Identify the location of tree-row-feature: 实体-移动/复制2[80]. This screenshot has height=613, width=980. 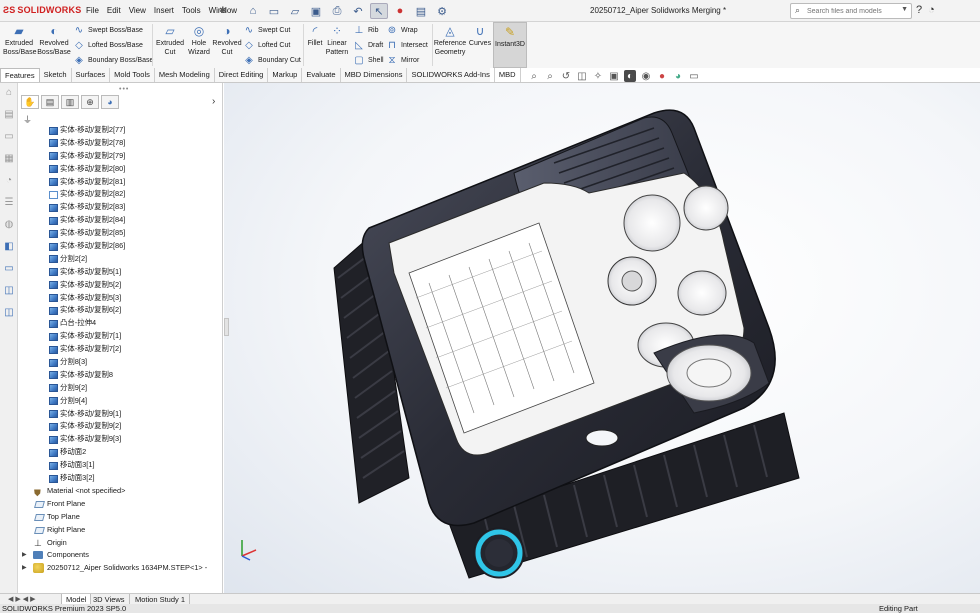
(120, 169).